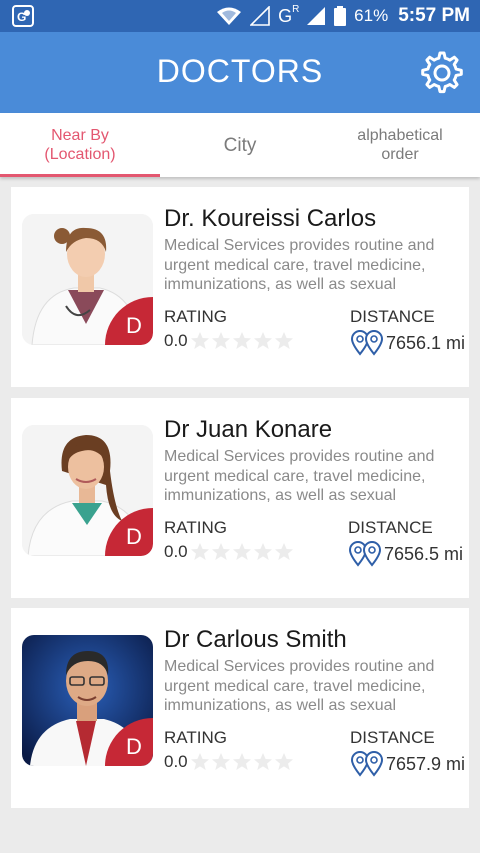 This screenshot has height=853, width=480. I want to click on notification-icon: G, so click(23, 16).